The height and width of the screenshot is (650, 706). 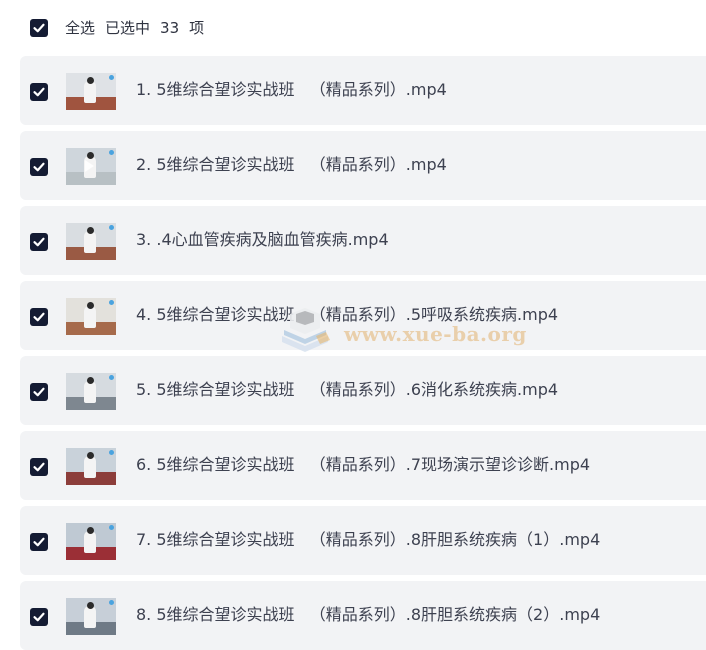 I want to click on file-name: 6. 5维综合望诊实战班 （精品系列）.7现场演示望诊诊断.mp4, so click(x=363, y=465).